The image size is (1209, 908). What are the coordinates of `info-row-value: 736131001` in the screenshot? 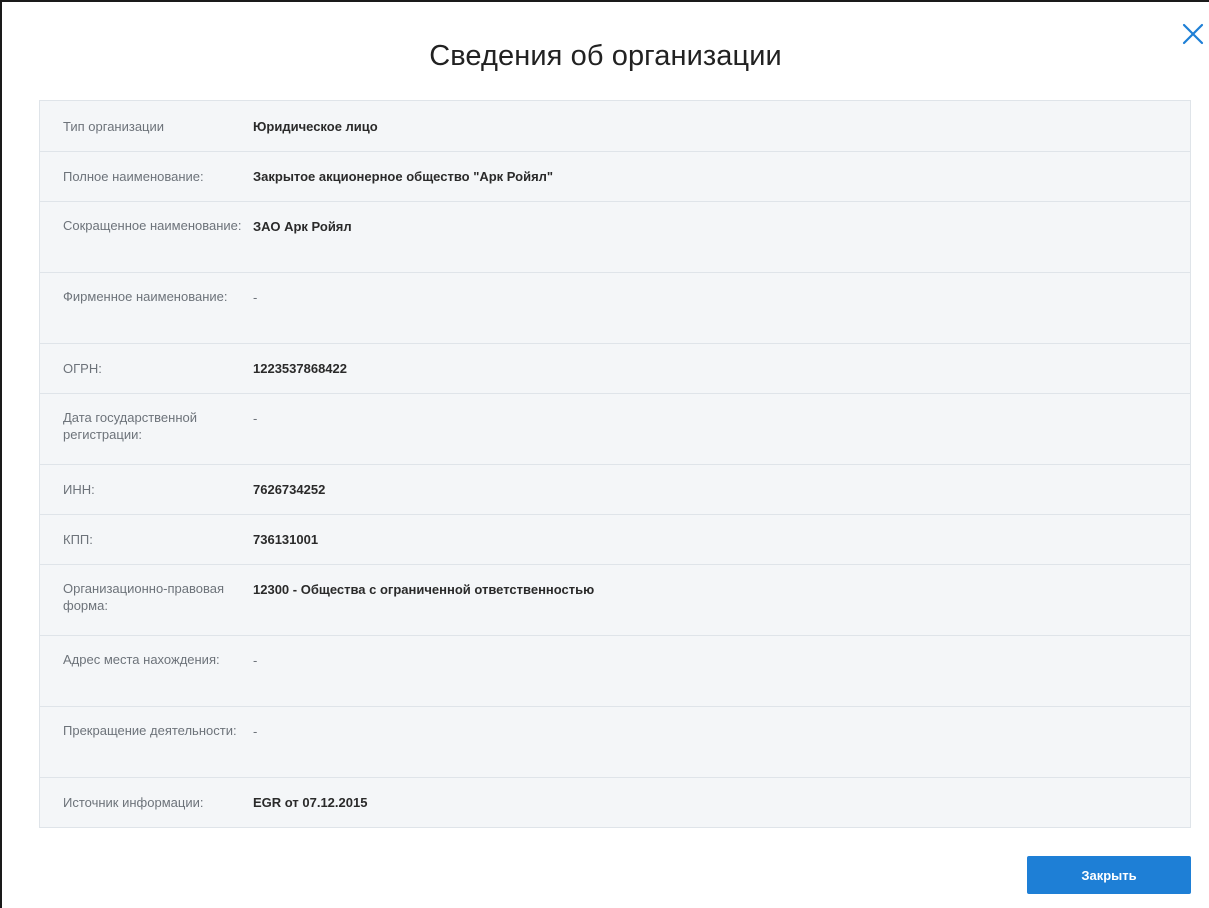 It's located at (286, 539).